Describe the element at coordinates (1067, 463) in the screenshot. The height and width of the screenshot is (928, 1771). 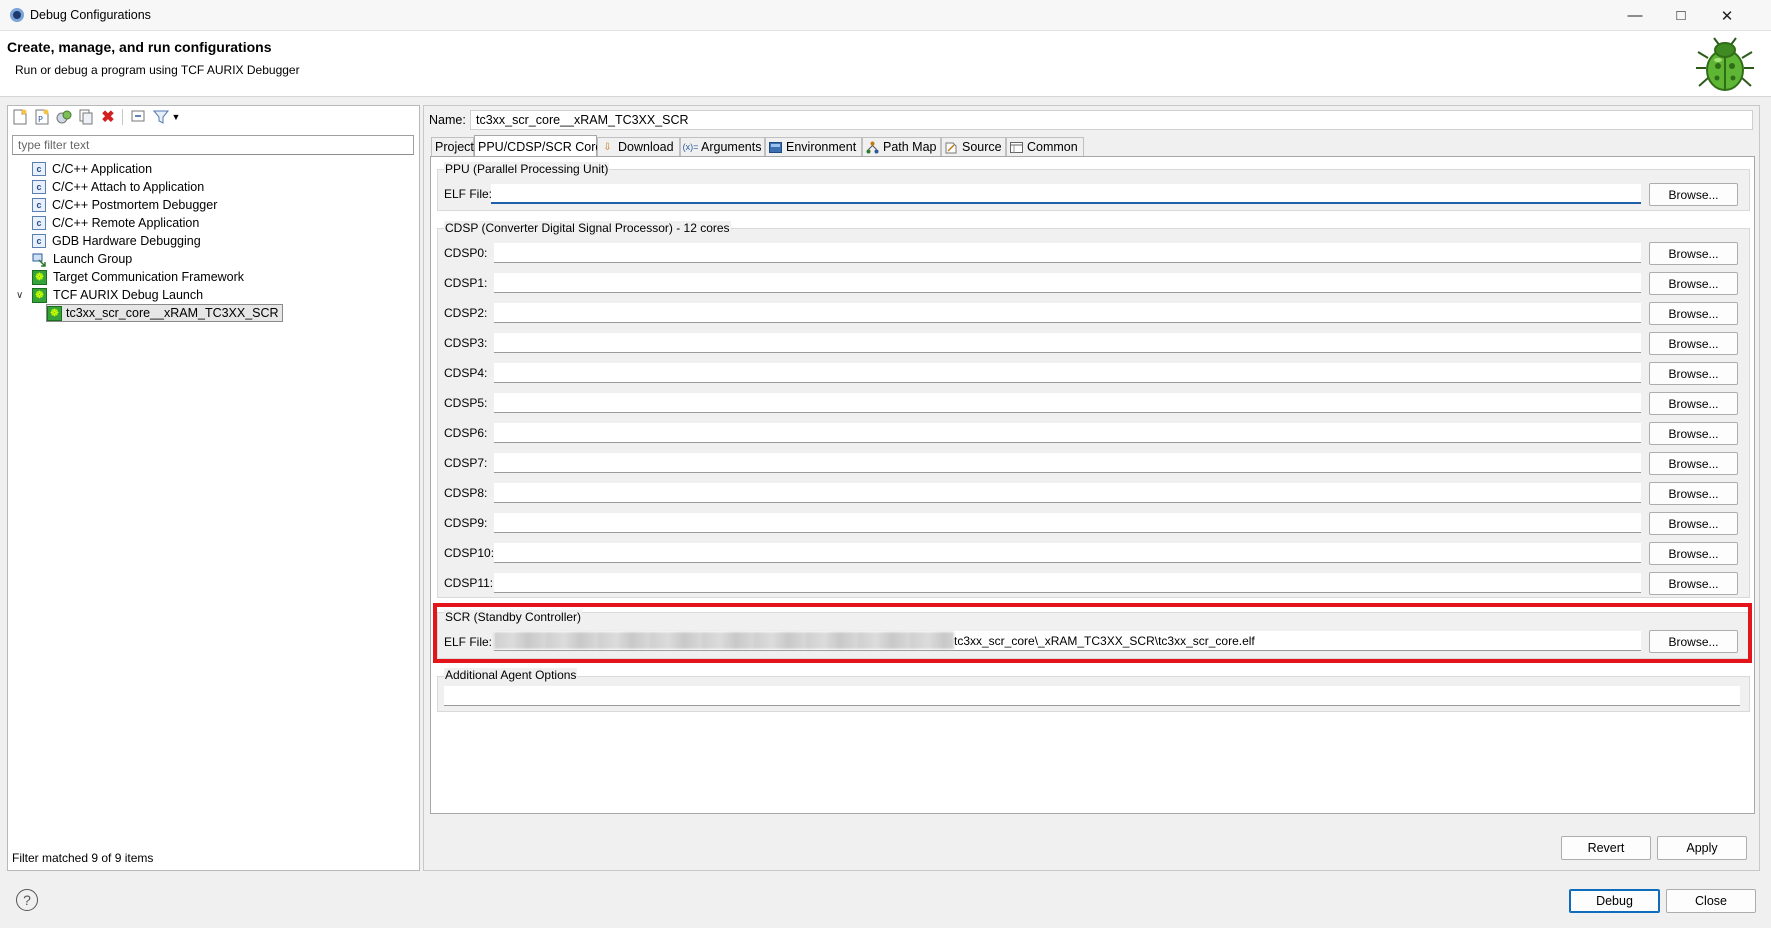
I see `cdsp7-input` at that location.